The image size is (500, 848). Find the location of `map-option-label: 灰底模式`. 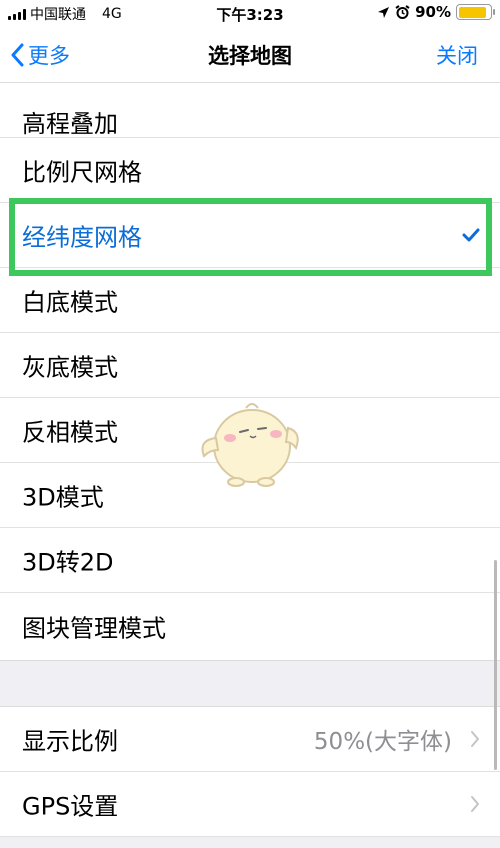

map-option-label: 灰底模式 is located at coordinates (70, 367).